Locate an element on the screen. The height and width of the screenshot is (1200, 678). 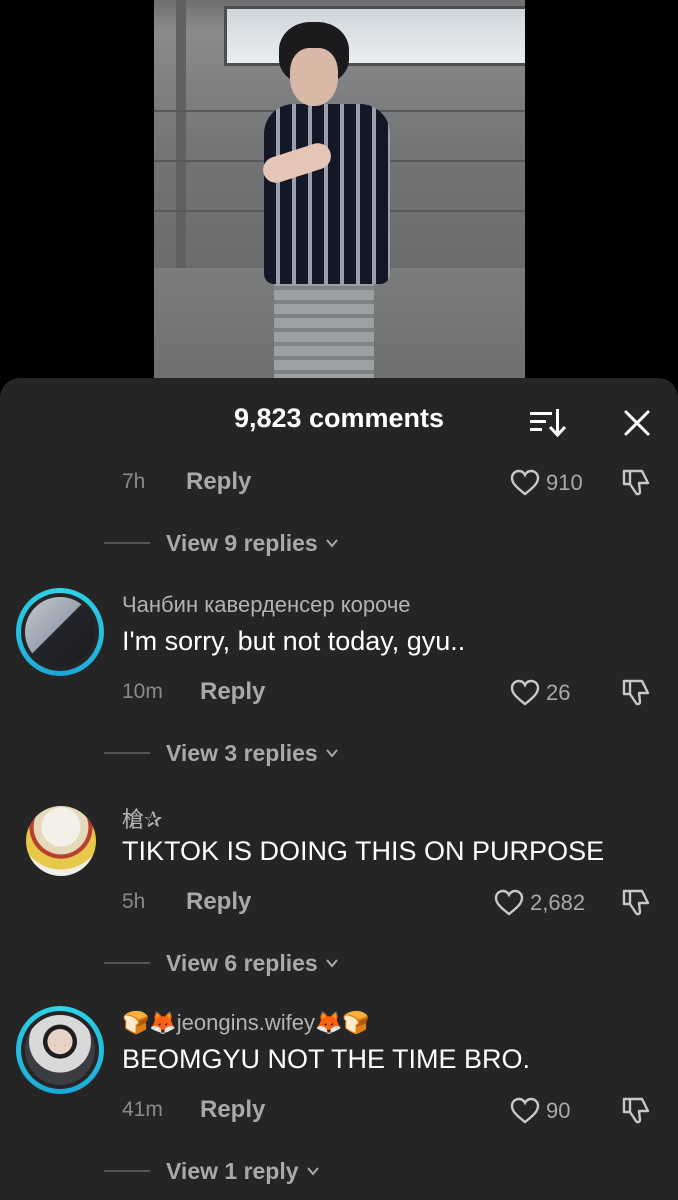
sort-icon is located at coordinates (548, 423).